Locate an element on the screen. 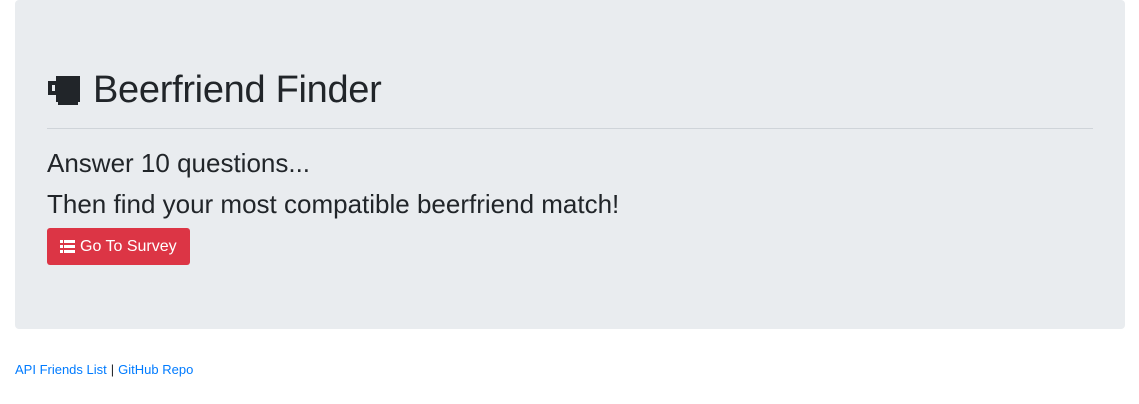 The height and width of the screenshot is (404, 1139). go-to-survey-button: Go To Survey is located at coordinates (118, 246).